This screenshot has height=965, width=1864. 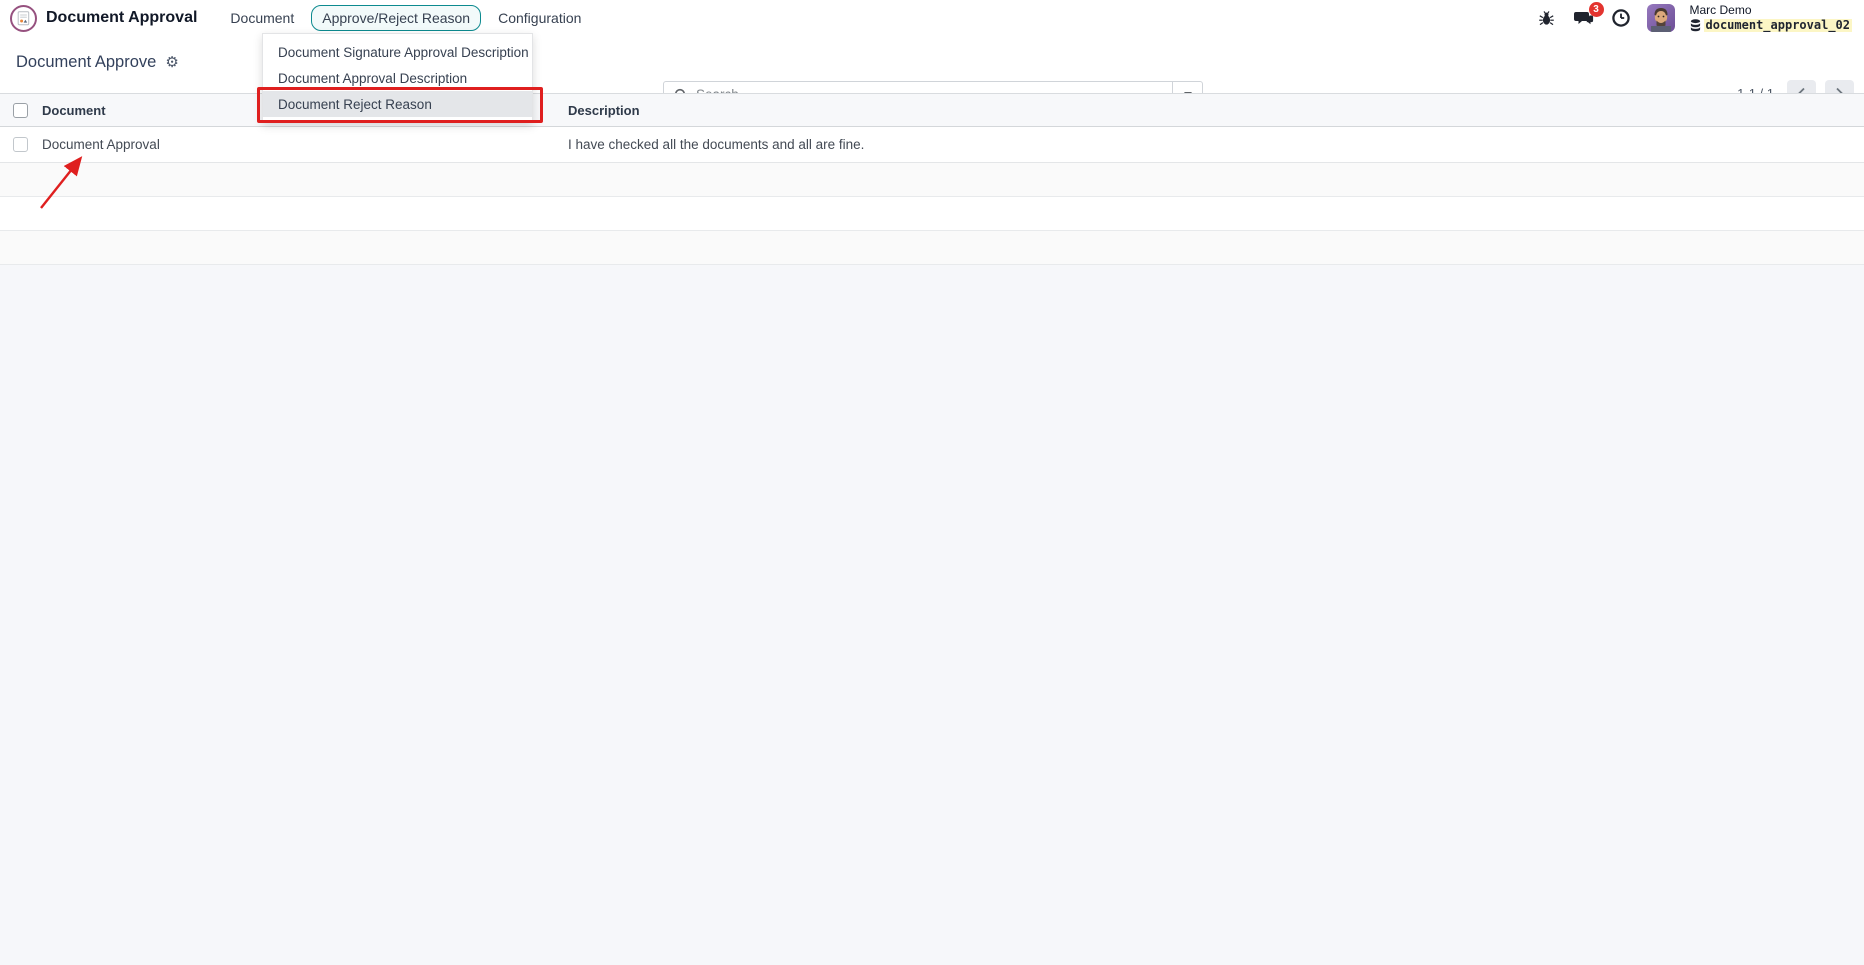 I want to click on row-checkbox-cell, so click(x=21, y=144).